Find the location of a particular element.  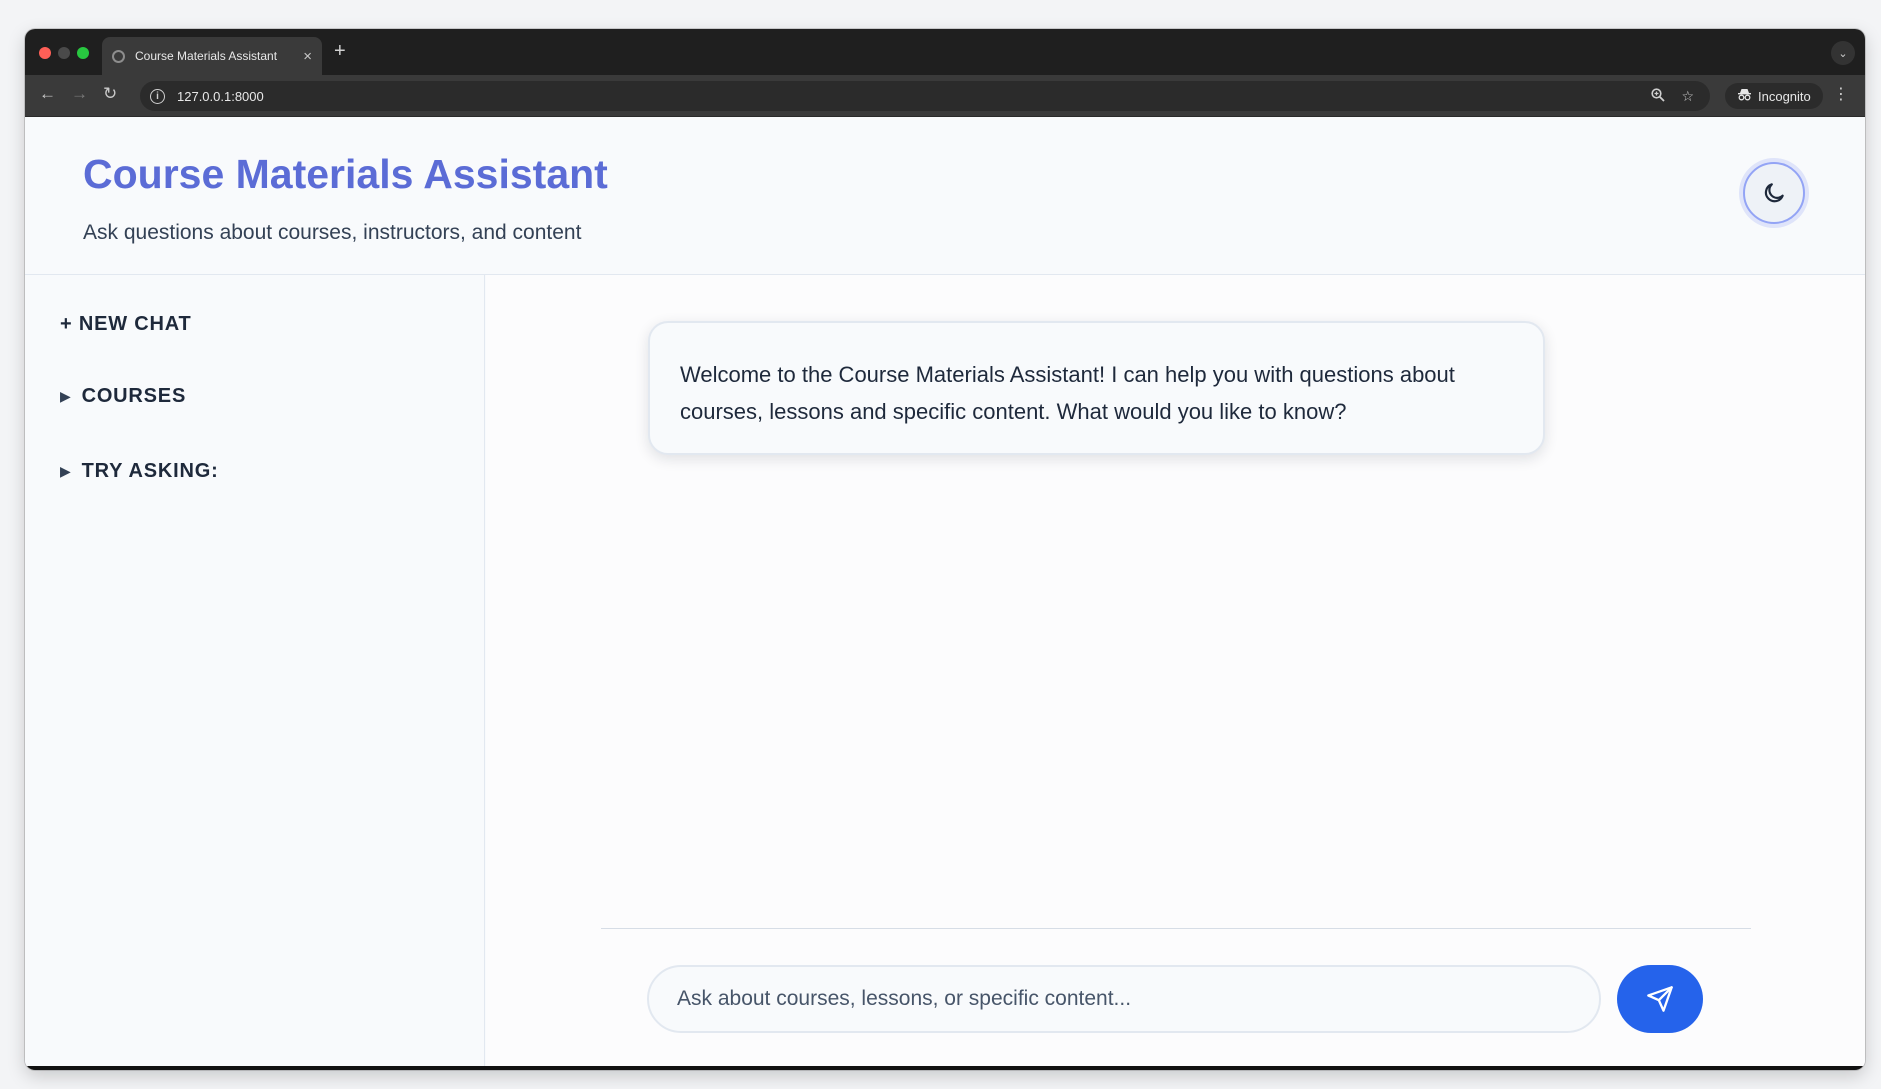

close-window-button is located at coordinates (45, 53).